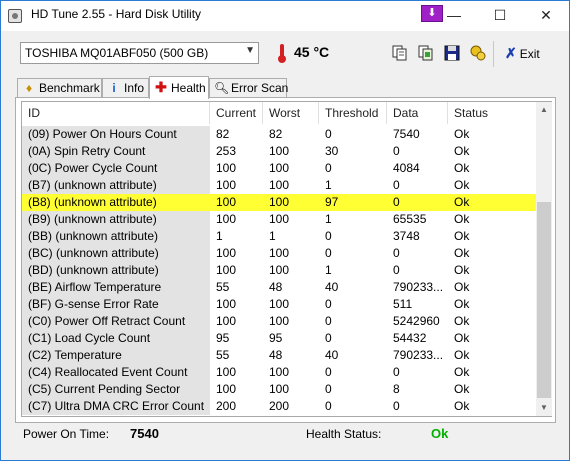 This screenshot has height=461, width=570. Describe the element at coordinates (226, 151) in the screenshot. I see `cell-current: 253` at that location.